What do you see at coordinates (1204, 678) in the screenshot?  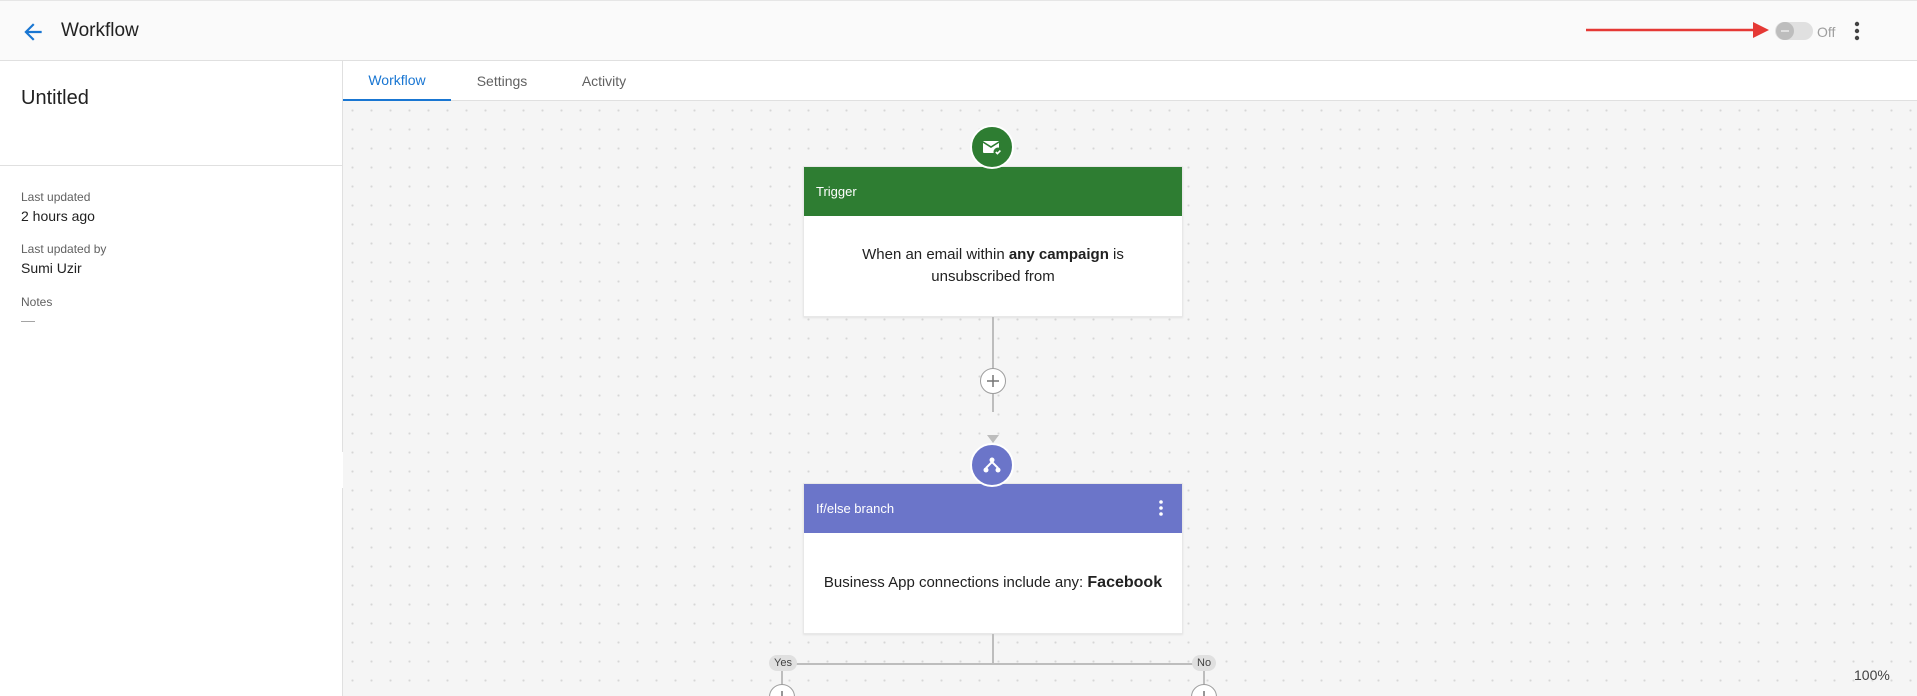 I see `no-branch-line` at bounding box center [1204, 678].